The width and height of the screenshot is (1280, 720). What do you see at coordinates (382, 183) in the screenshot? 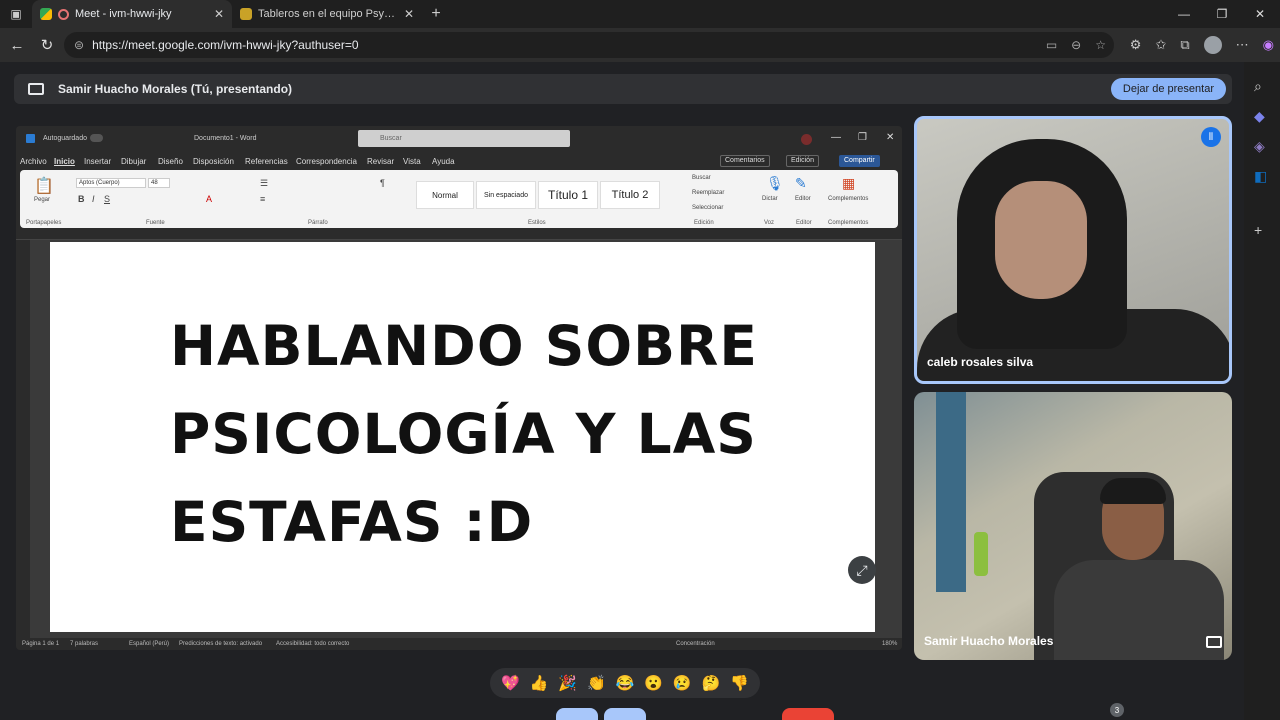
I see `paragraph-mark-icon: ¶` at bounding box center [382, 183].